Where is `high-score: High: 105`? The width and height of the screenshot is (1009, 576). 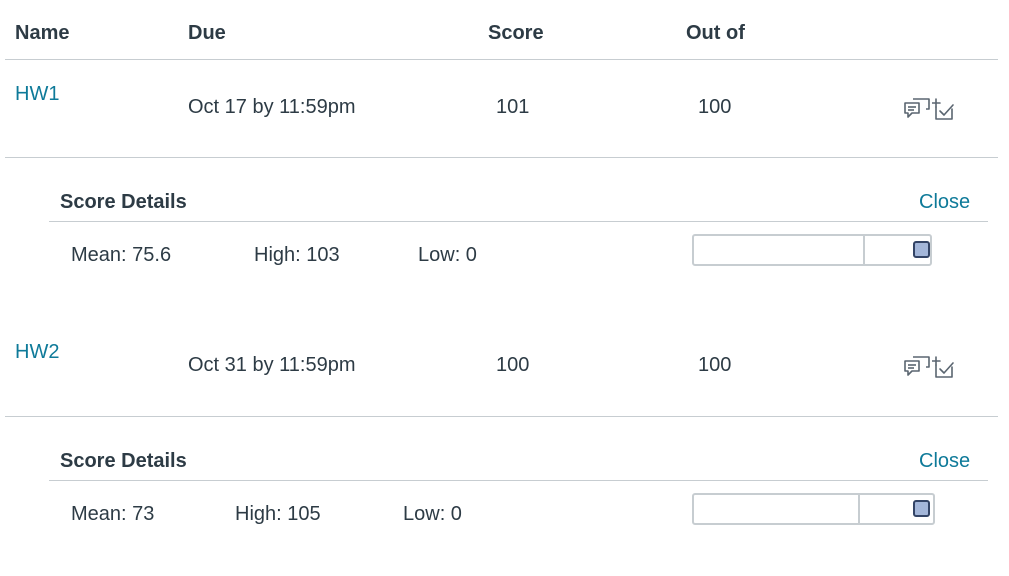 high-score: High: 105 is located at coordinates (278, 514).